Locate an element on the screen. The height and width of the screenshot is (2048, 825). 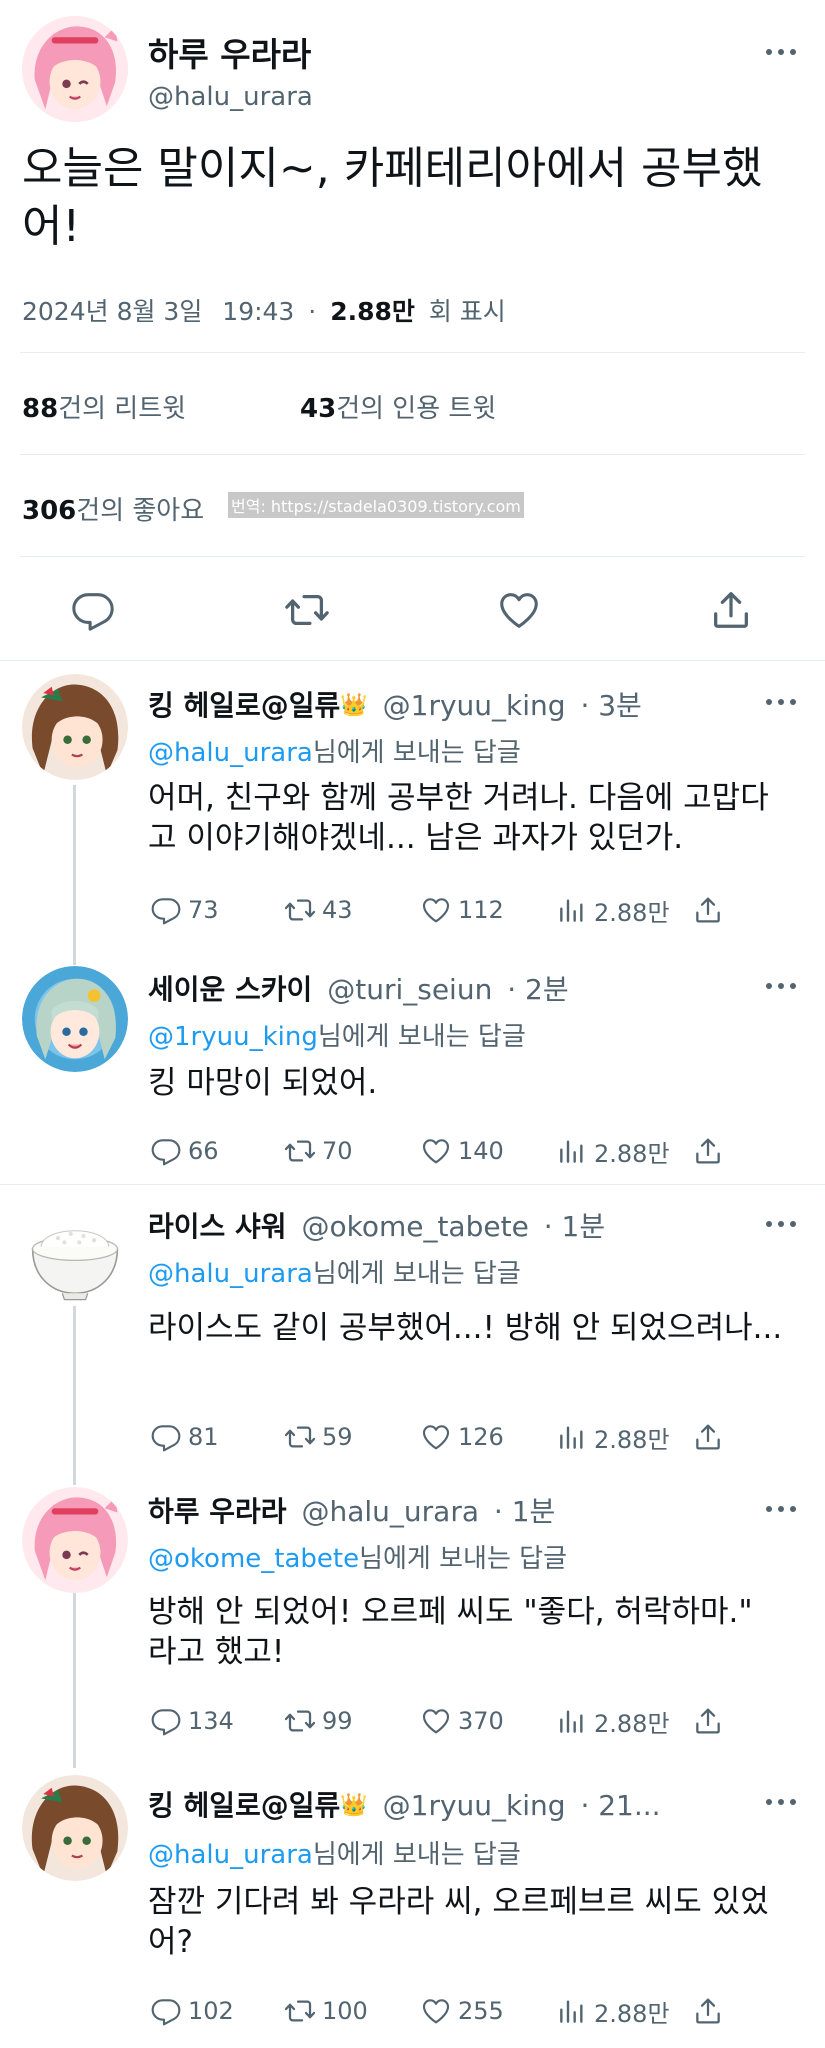
retweets-stat: 88건의 리트윗 is located at coordinates (104, 406).